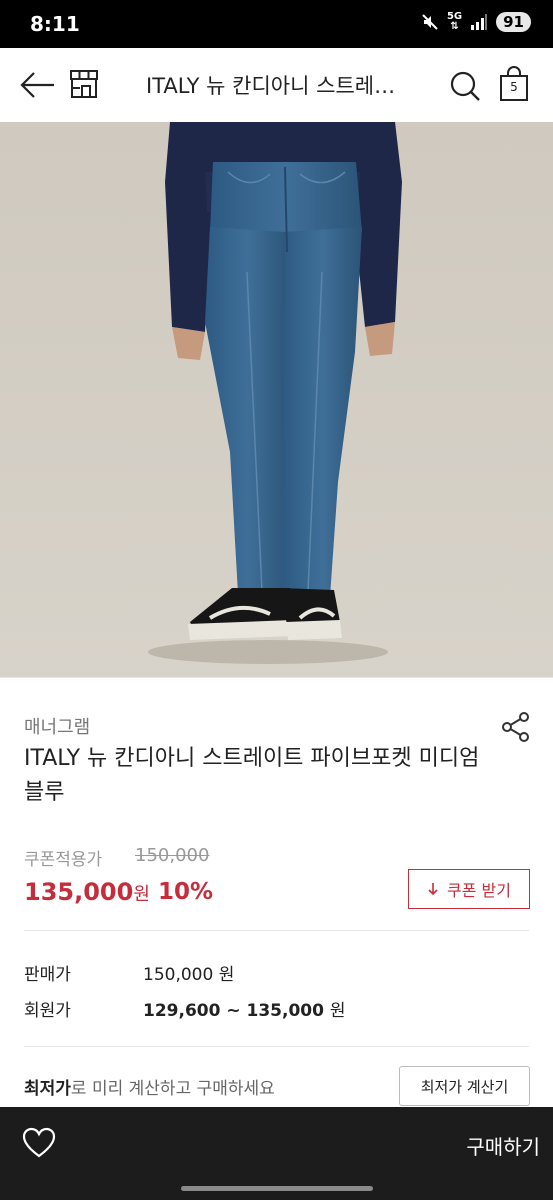  I want to click on battery-indicator: 91, so click(513, 22).